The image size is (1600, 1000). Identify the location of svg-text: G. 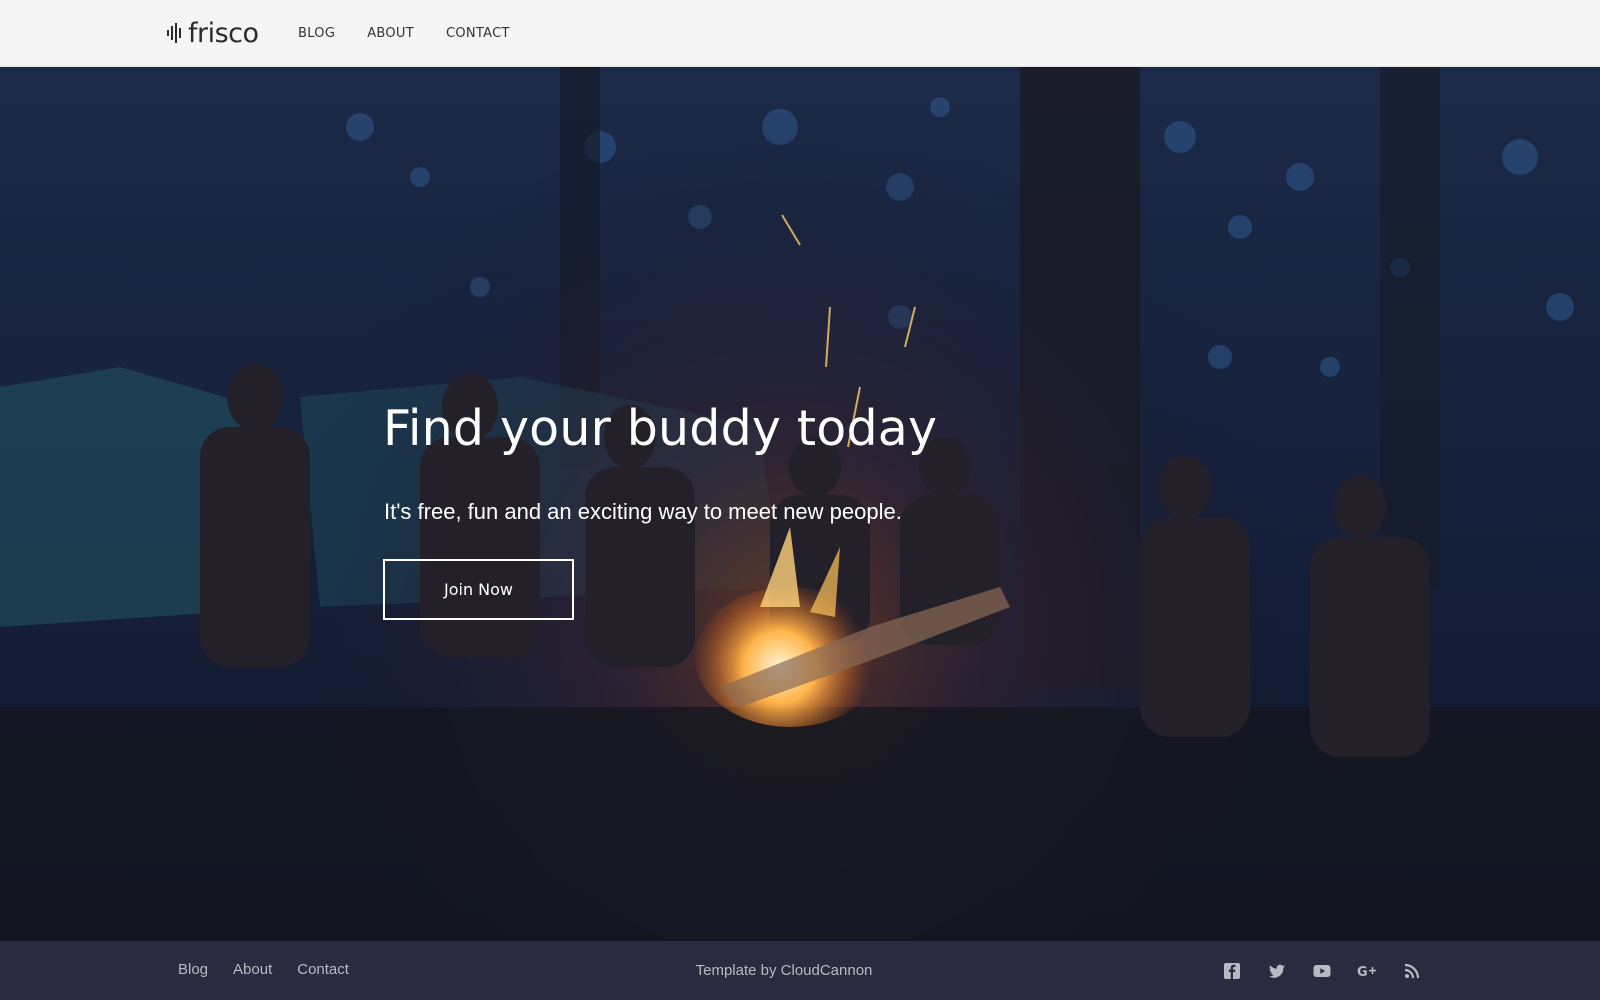
(1362, 972).